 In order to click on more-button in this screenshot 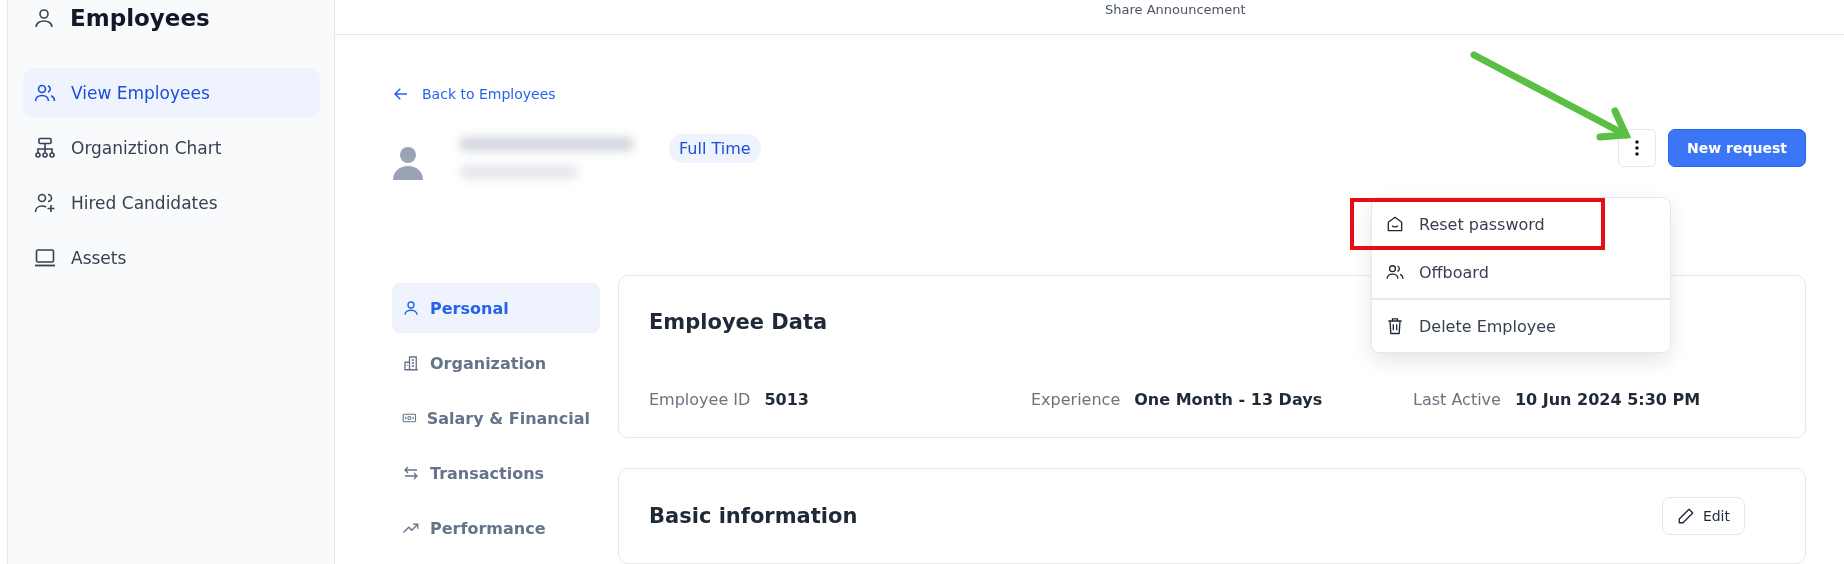, I will do `click(1637, 148)`.